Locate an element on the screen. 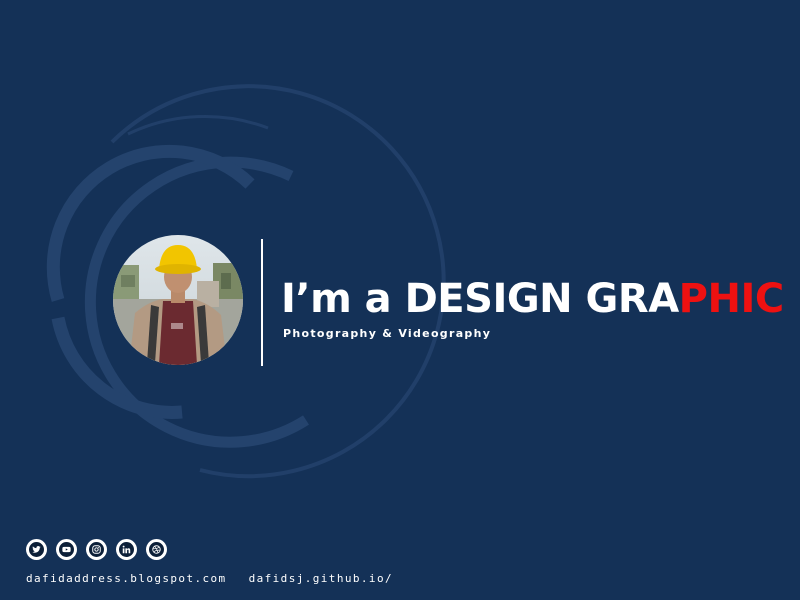 The width and height of the screenshot is (800, 600). instagram-icon is located at coordinates (96, 549).